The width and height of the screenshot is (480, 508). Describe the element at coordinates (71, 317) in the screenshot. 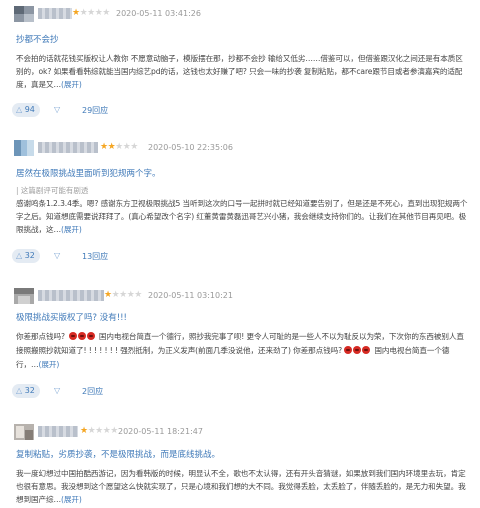

I see `review-title: 极限挑战买版权了吗? 没有!!!` at that location.